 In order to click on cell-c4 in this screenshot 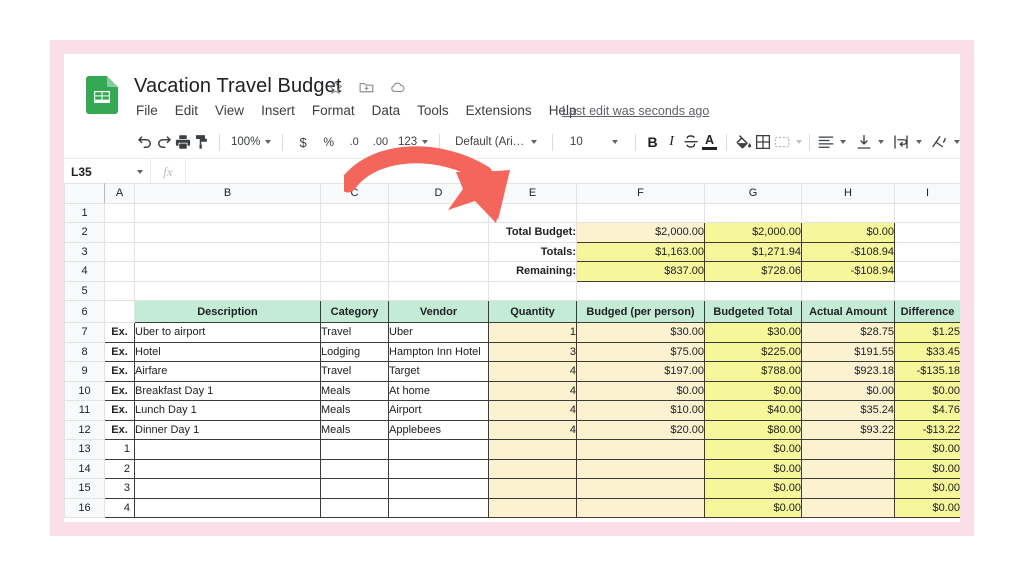, I will do `click(354, 271)`.